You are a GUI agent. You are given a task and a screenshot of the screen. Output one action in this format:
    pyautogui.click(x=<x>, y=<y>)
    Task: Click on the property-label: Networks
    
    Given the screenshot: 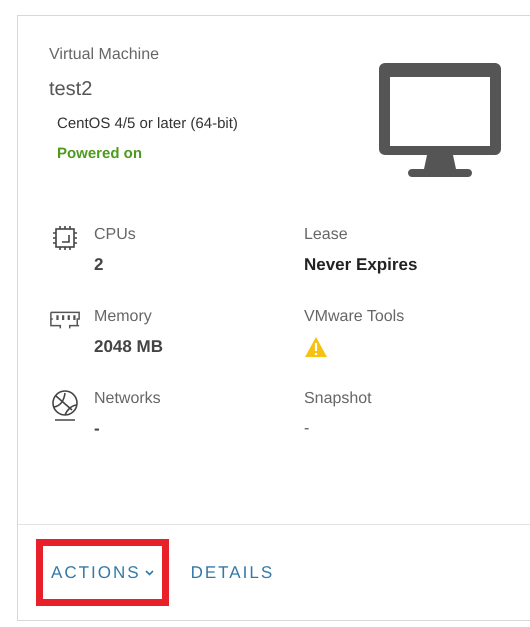 What is the action you would take?
    pyautogui.click(x=127, y=399)
    